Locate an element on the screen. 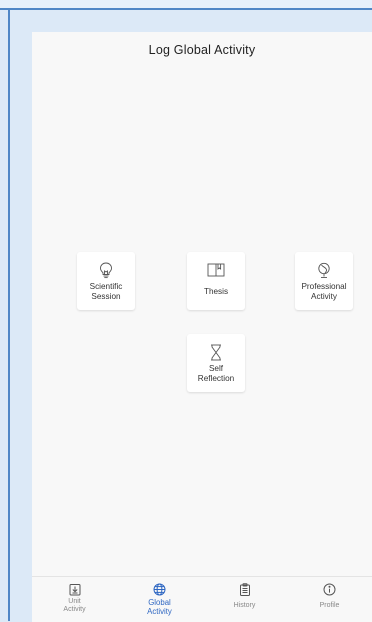 This screenshot has width=372, height=622. nav-item-global-activity: Global Activity is located at coordinates (159, 599).